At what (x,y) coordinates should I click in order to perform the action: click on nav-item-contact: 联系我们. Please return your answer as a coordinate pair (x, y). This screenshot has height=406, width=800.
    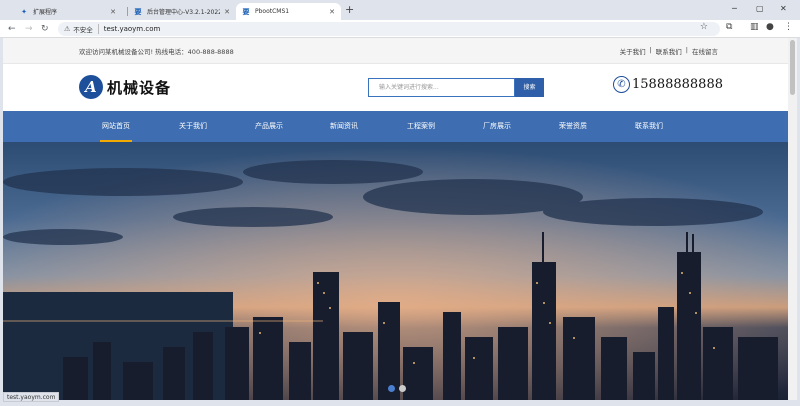
    Looking at the image, I should click on (649, 126).